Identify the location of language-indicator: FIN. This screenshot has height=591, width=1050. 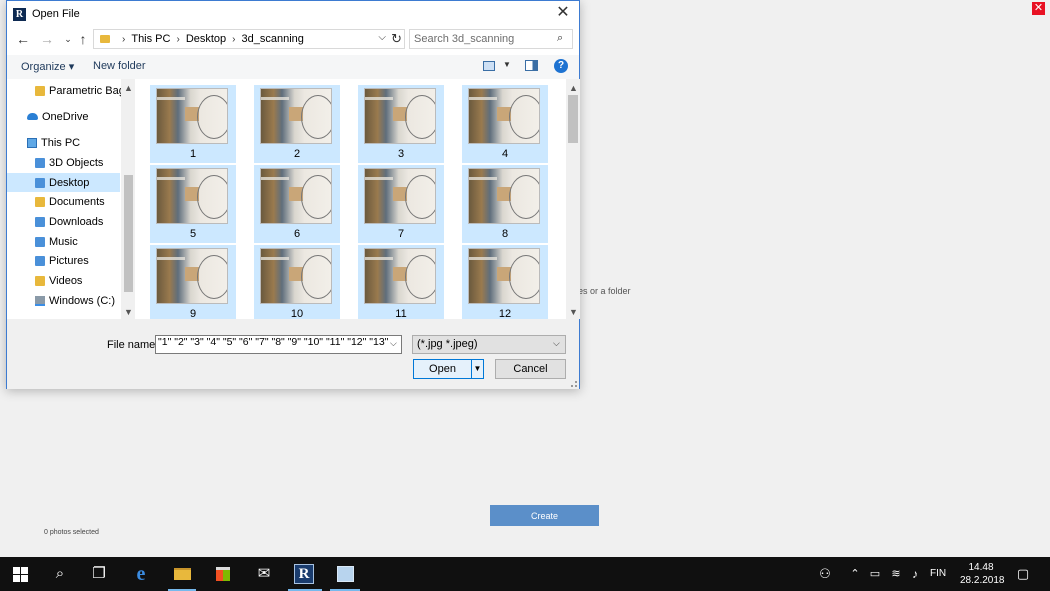
(938, 573).